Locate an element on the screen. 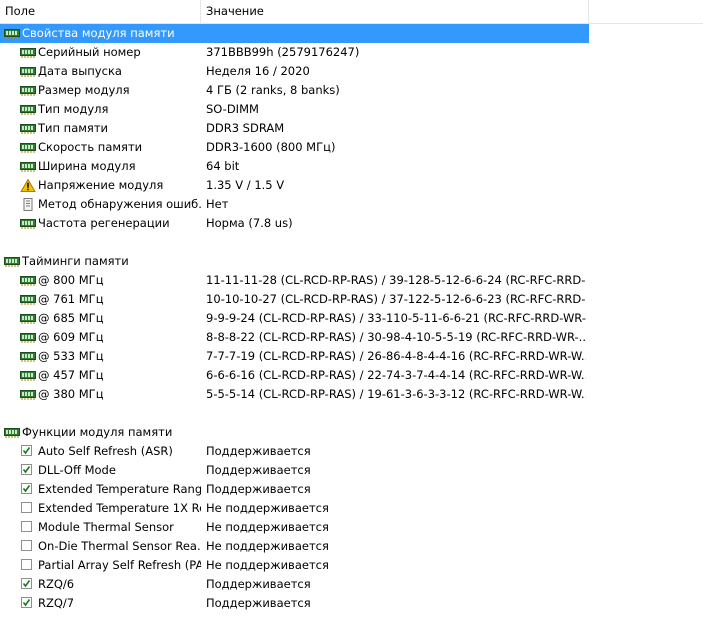 This screenshot has height=627, width=703. property-row: Скорость памяти DDR3-1600 (800 МГц) is located at coordinates (351, 147).